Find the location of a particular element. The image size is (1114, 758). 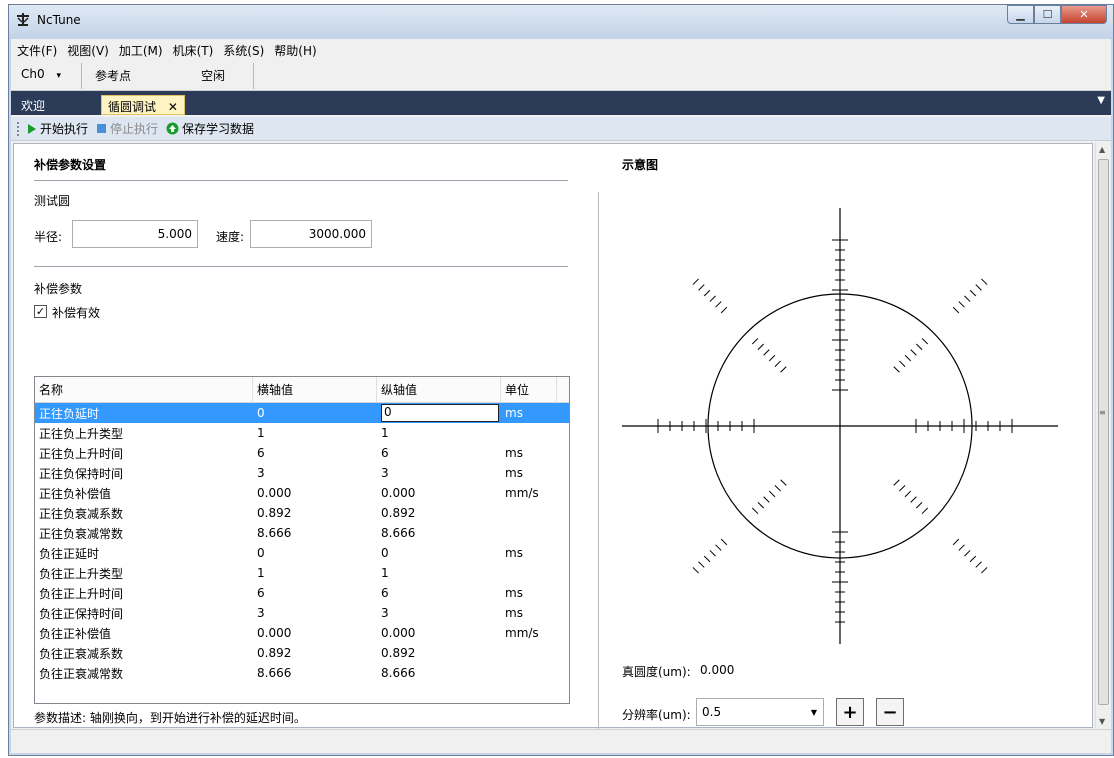

table-row: 正往负上升类型 1 1 is located at coordinates (302, 433).